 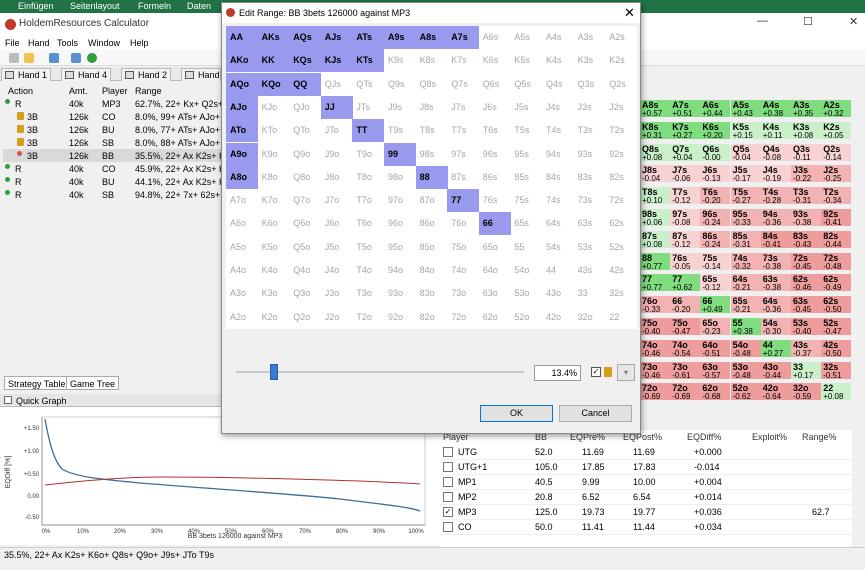 I want to click on hand-cell: QTo, so click(x=305, y=130).